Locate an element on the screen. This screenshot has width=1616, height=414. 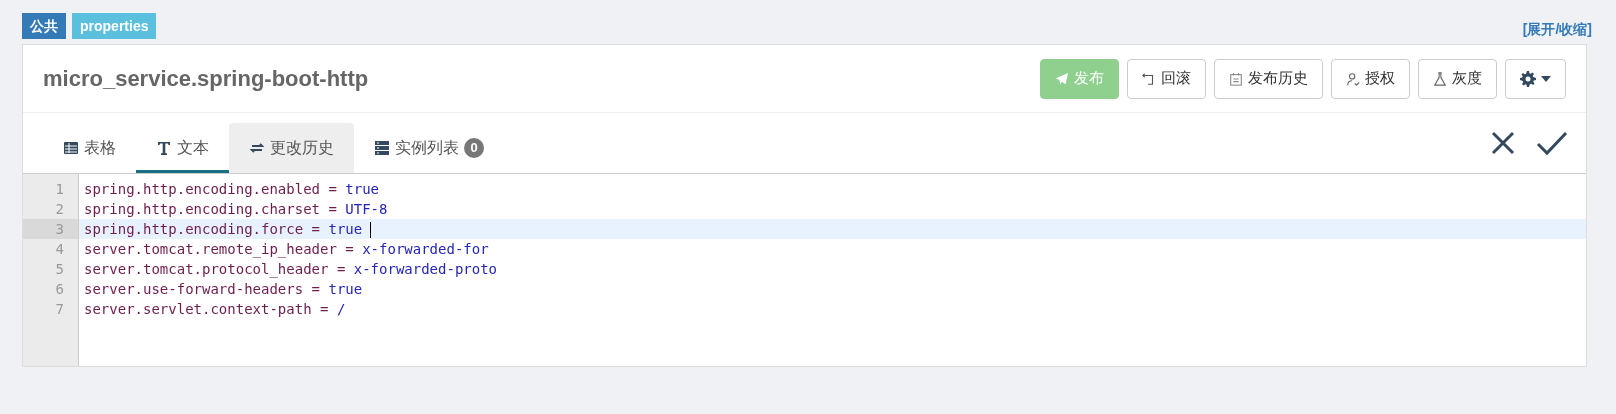
action-button: 回滚 is located at coordinates (1166, 78).